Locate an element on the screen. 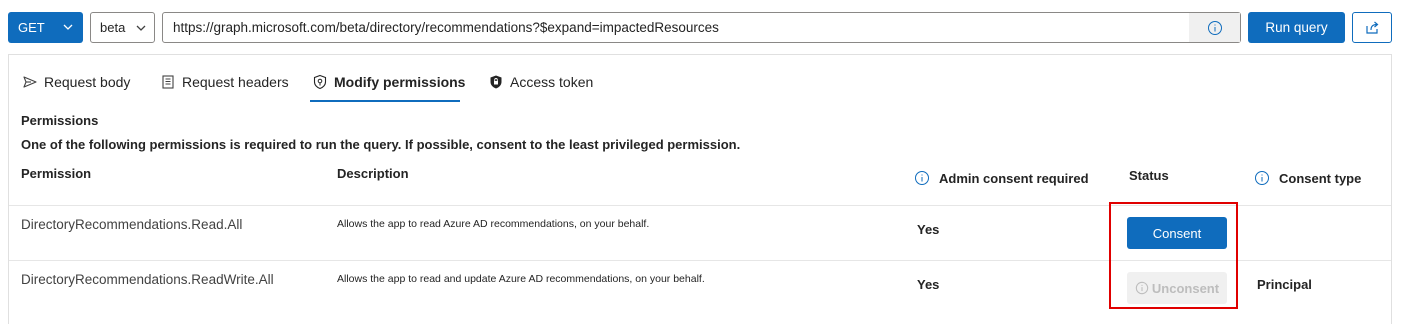 The width and height of the screenshot is (1406, 324). tab-label: Modify permissions is located at coordinates (400, 82).